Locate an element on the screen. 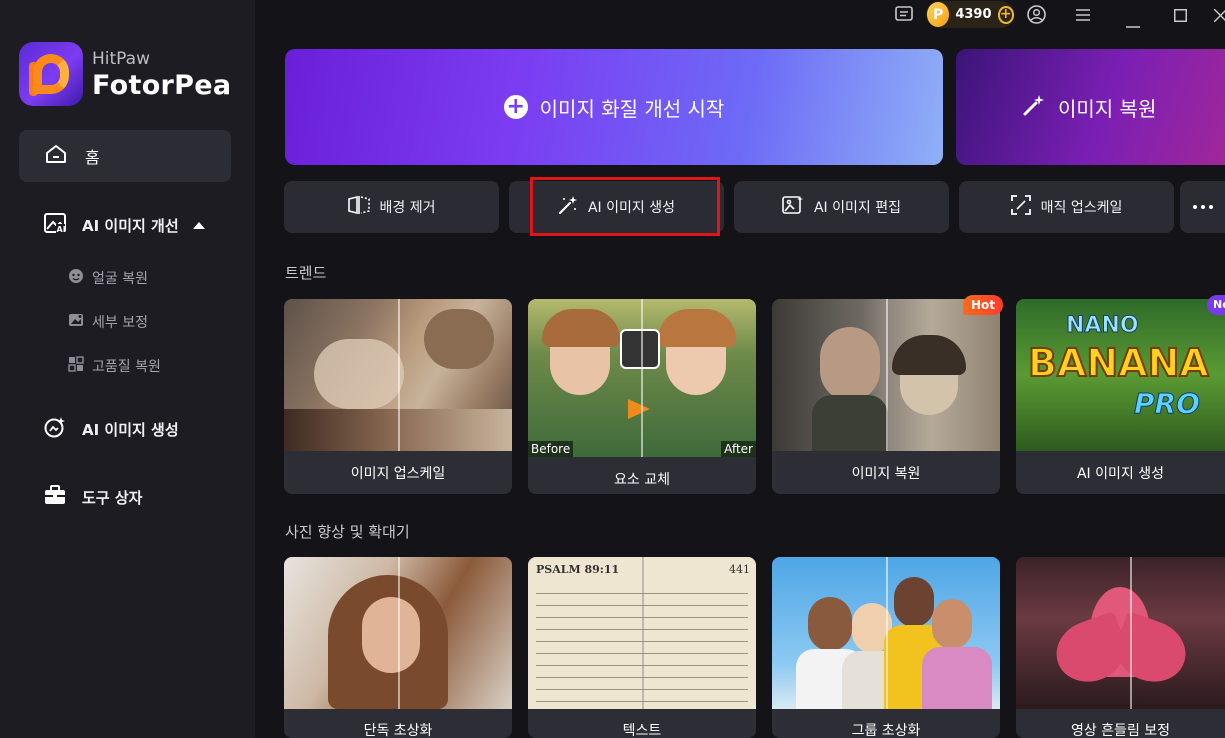 This screenshot has width=1225, height=738. card-element-replace: Before After 요소 교체 is located at coordinates (642, 396).